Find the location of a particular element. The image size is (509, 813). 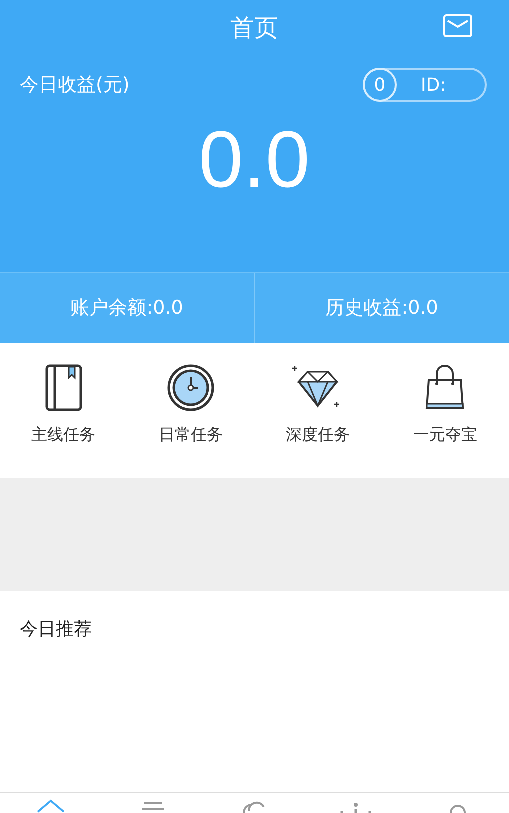

balance-text: 账户余额:0.0 is located at coordinates (127, 308).